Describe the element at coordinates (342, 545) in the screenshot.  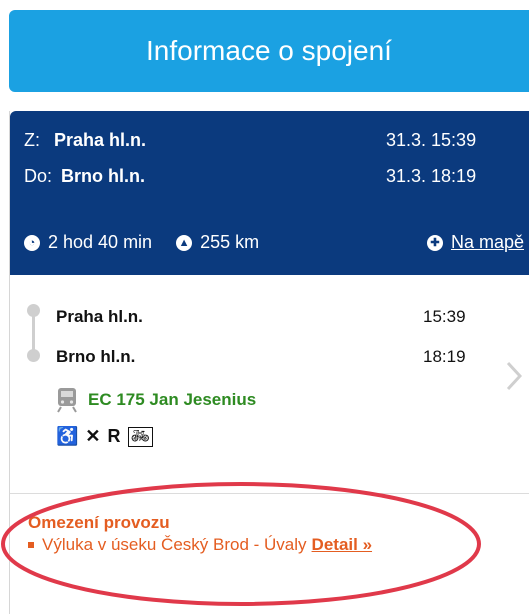
I see `notice-detail-link: Detail »` at that location.